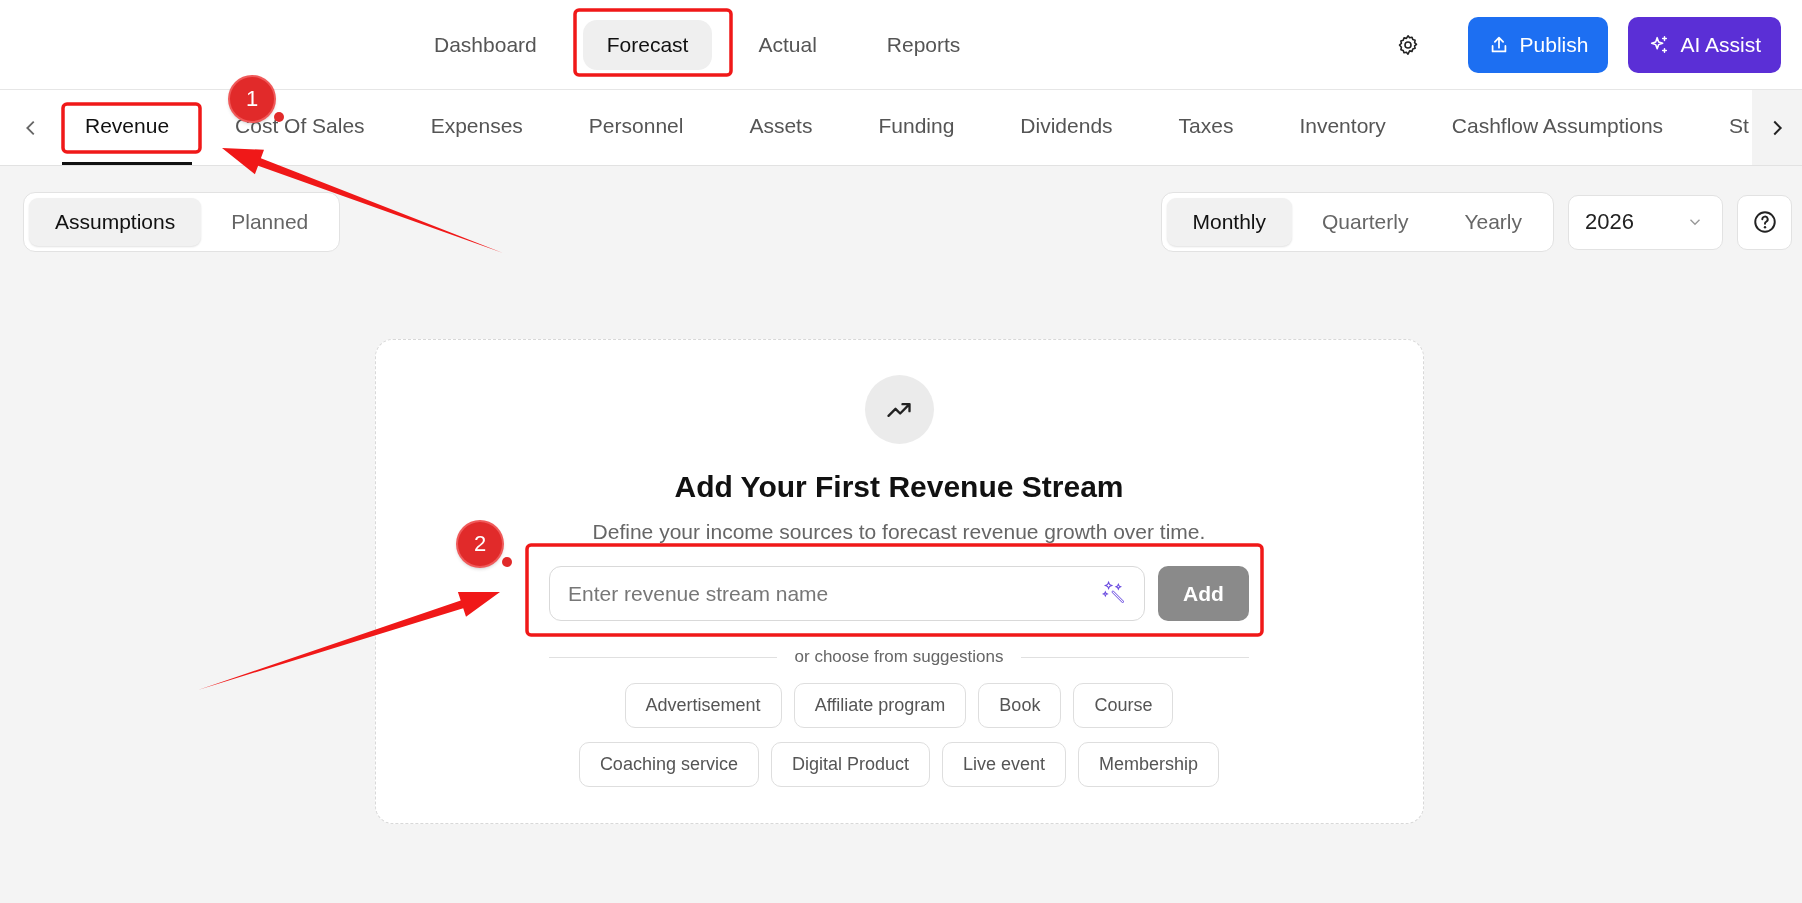 Image resolution: width=1802 pixels, height=903 pixels. What do you see at coordinates (485, 44) in the screenshot?
I see `nav-tab: Dashboard` at bounding box center [485, 44].